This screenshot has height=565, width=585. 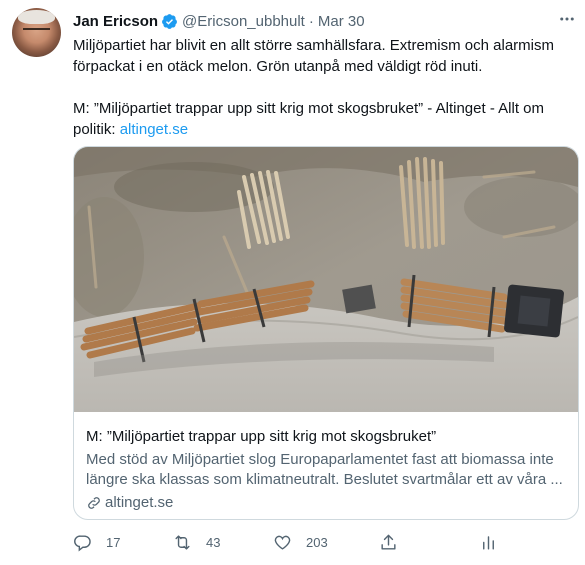 I want to click on analytics-button, so click(x=488, y=542).